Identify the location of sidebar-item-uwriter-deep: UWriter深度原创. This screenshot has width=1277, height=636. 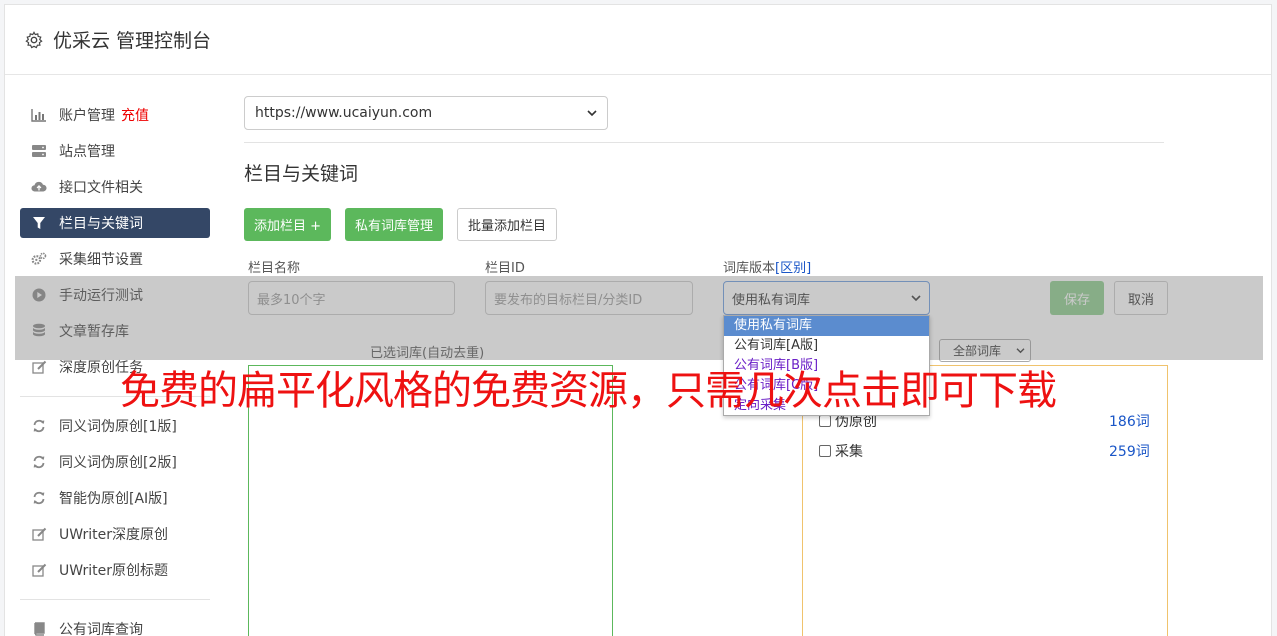
(115, 534).